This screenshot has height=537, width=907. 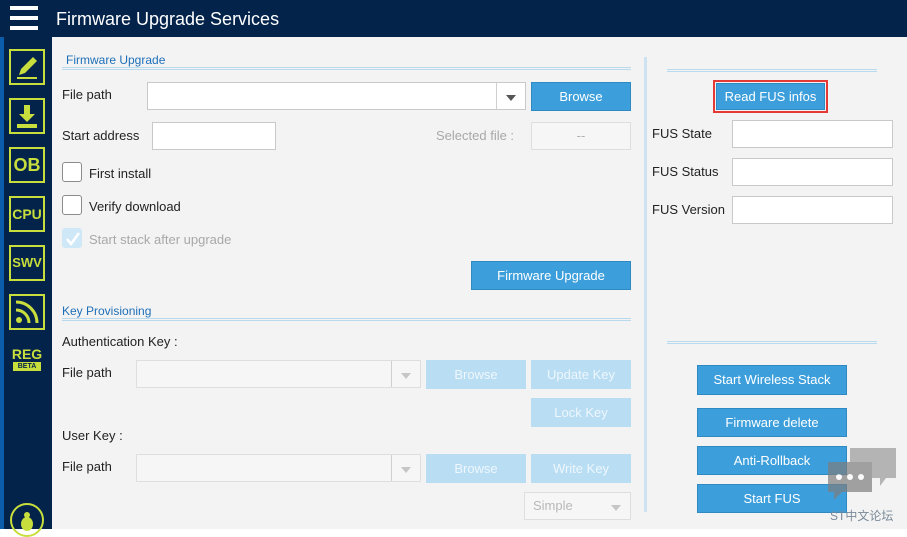 What do you see at coordinates (581, 468) in the screenshot?
I see `write-key-button: Write Key` at bounding box center [581, 468].